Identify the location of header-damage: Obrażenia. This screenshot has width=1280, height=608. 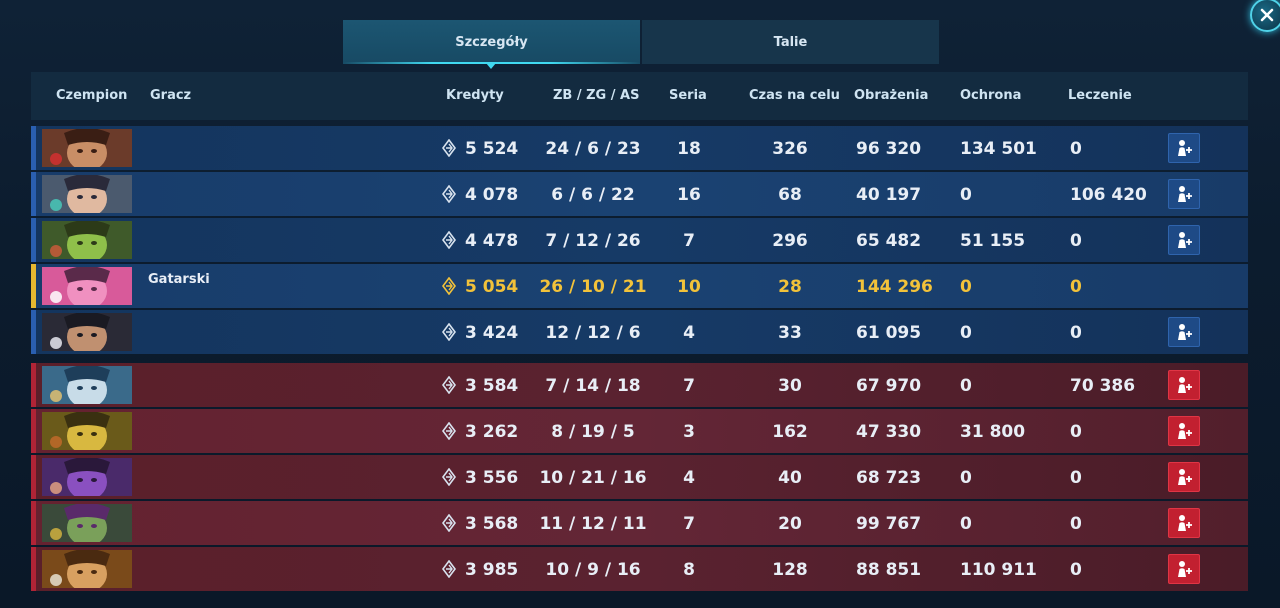
(891, 95).